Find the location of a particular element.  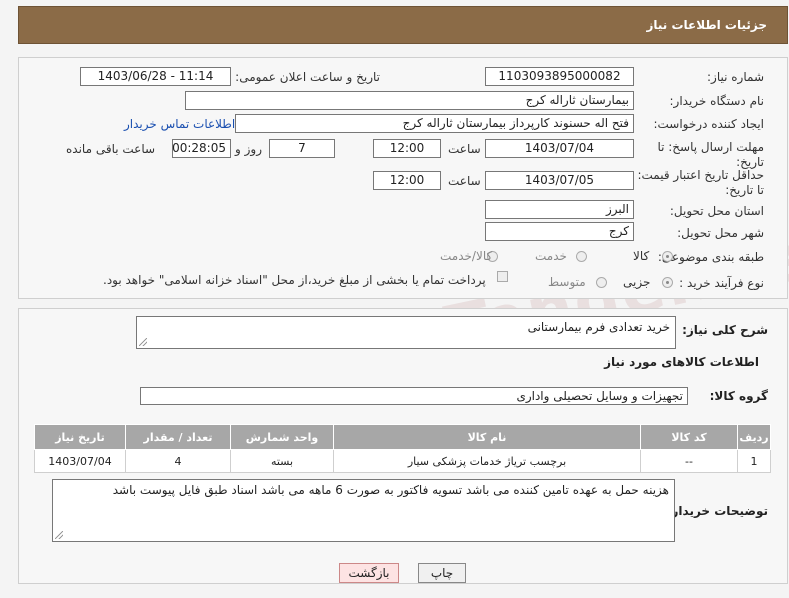

need-number-label: شماره نیاز: is located at coordinates (735, 77).